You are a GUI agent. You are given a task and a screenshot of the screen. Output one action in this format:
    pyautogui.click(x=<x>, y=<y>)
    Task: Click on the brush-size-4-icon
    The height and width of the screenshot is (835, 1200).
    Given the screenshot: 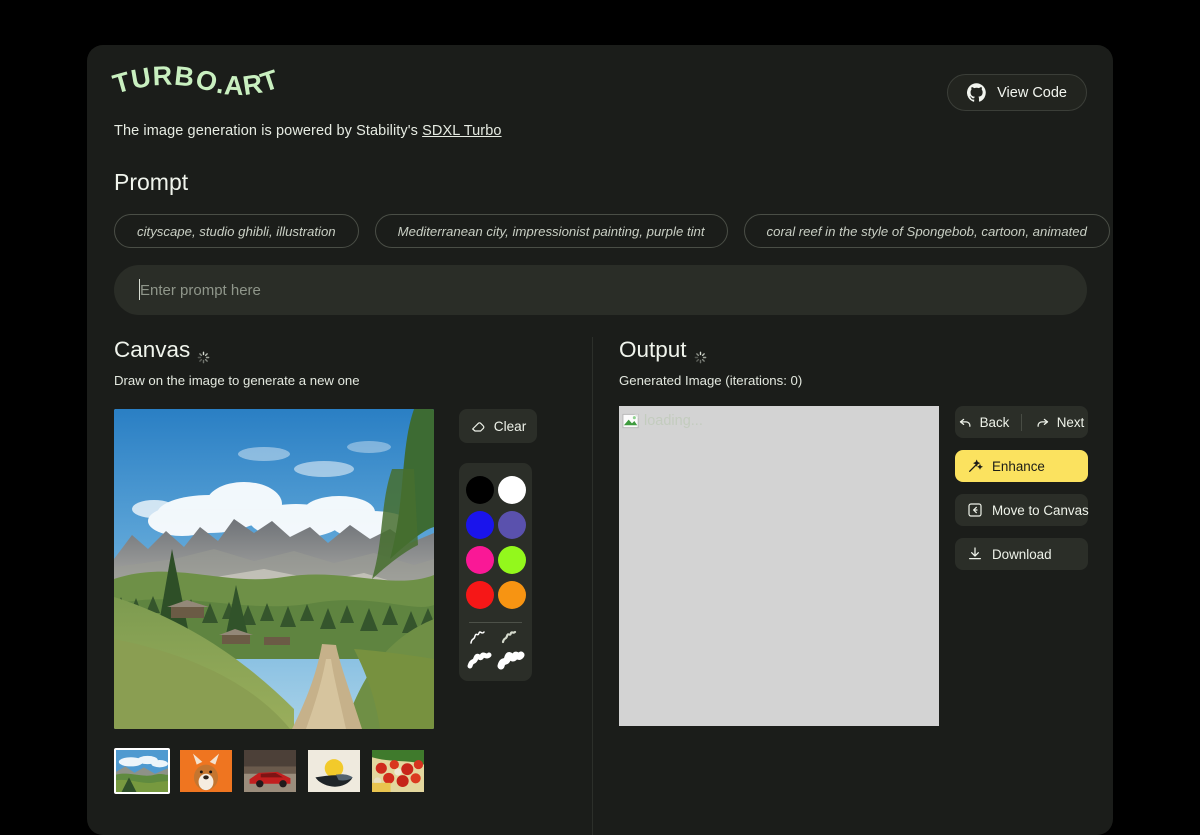 What is the action you would take?
    pyautogui.click(x=511, y=661)
    